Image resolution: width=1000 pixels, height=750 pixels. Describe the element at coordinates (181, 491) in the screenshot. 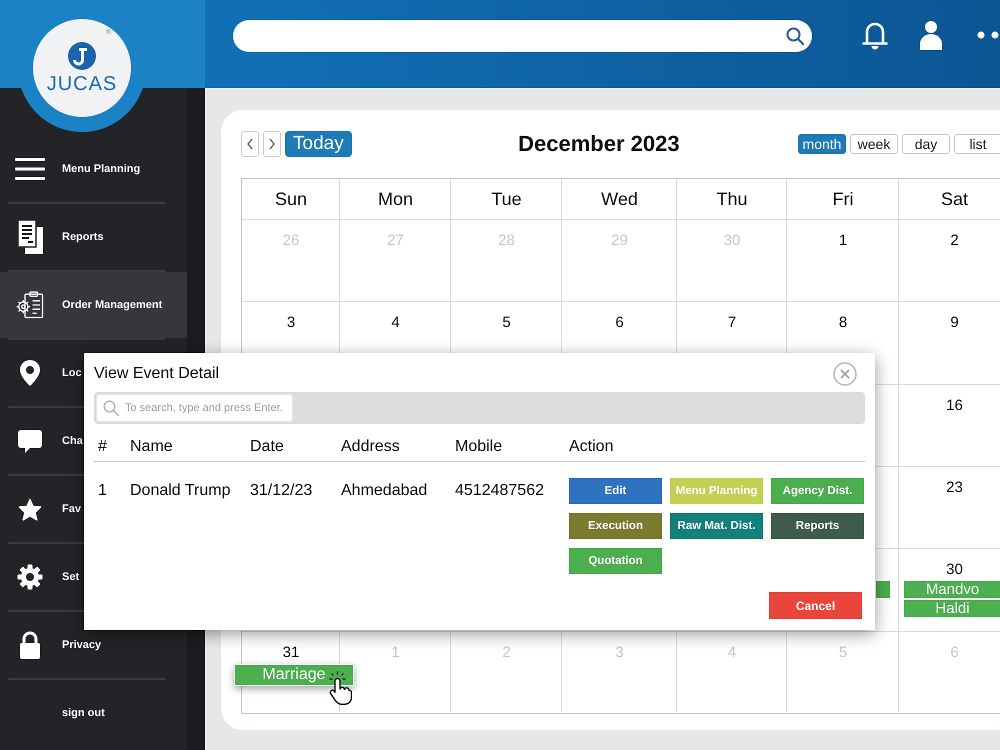

I see `table-cell-text: Donald Trump` at that location.